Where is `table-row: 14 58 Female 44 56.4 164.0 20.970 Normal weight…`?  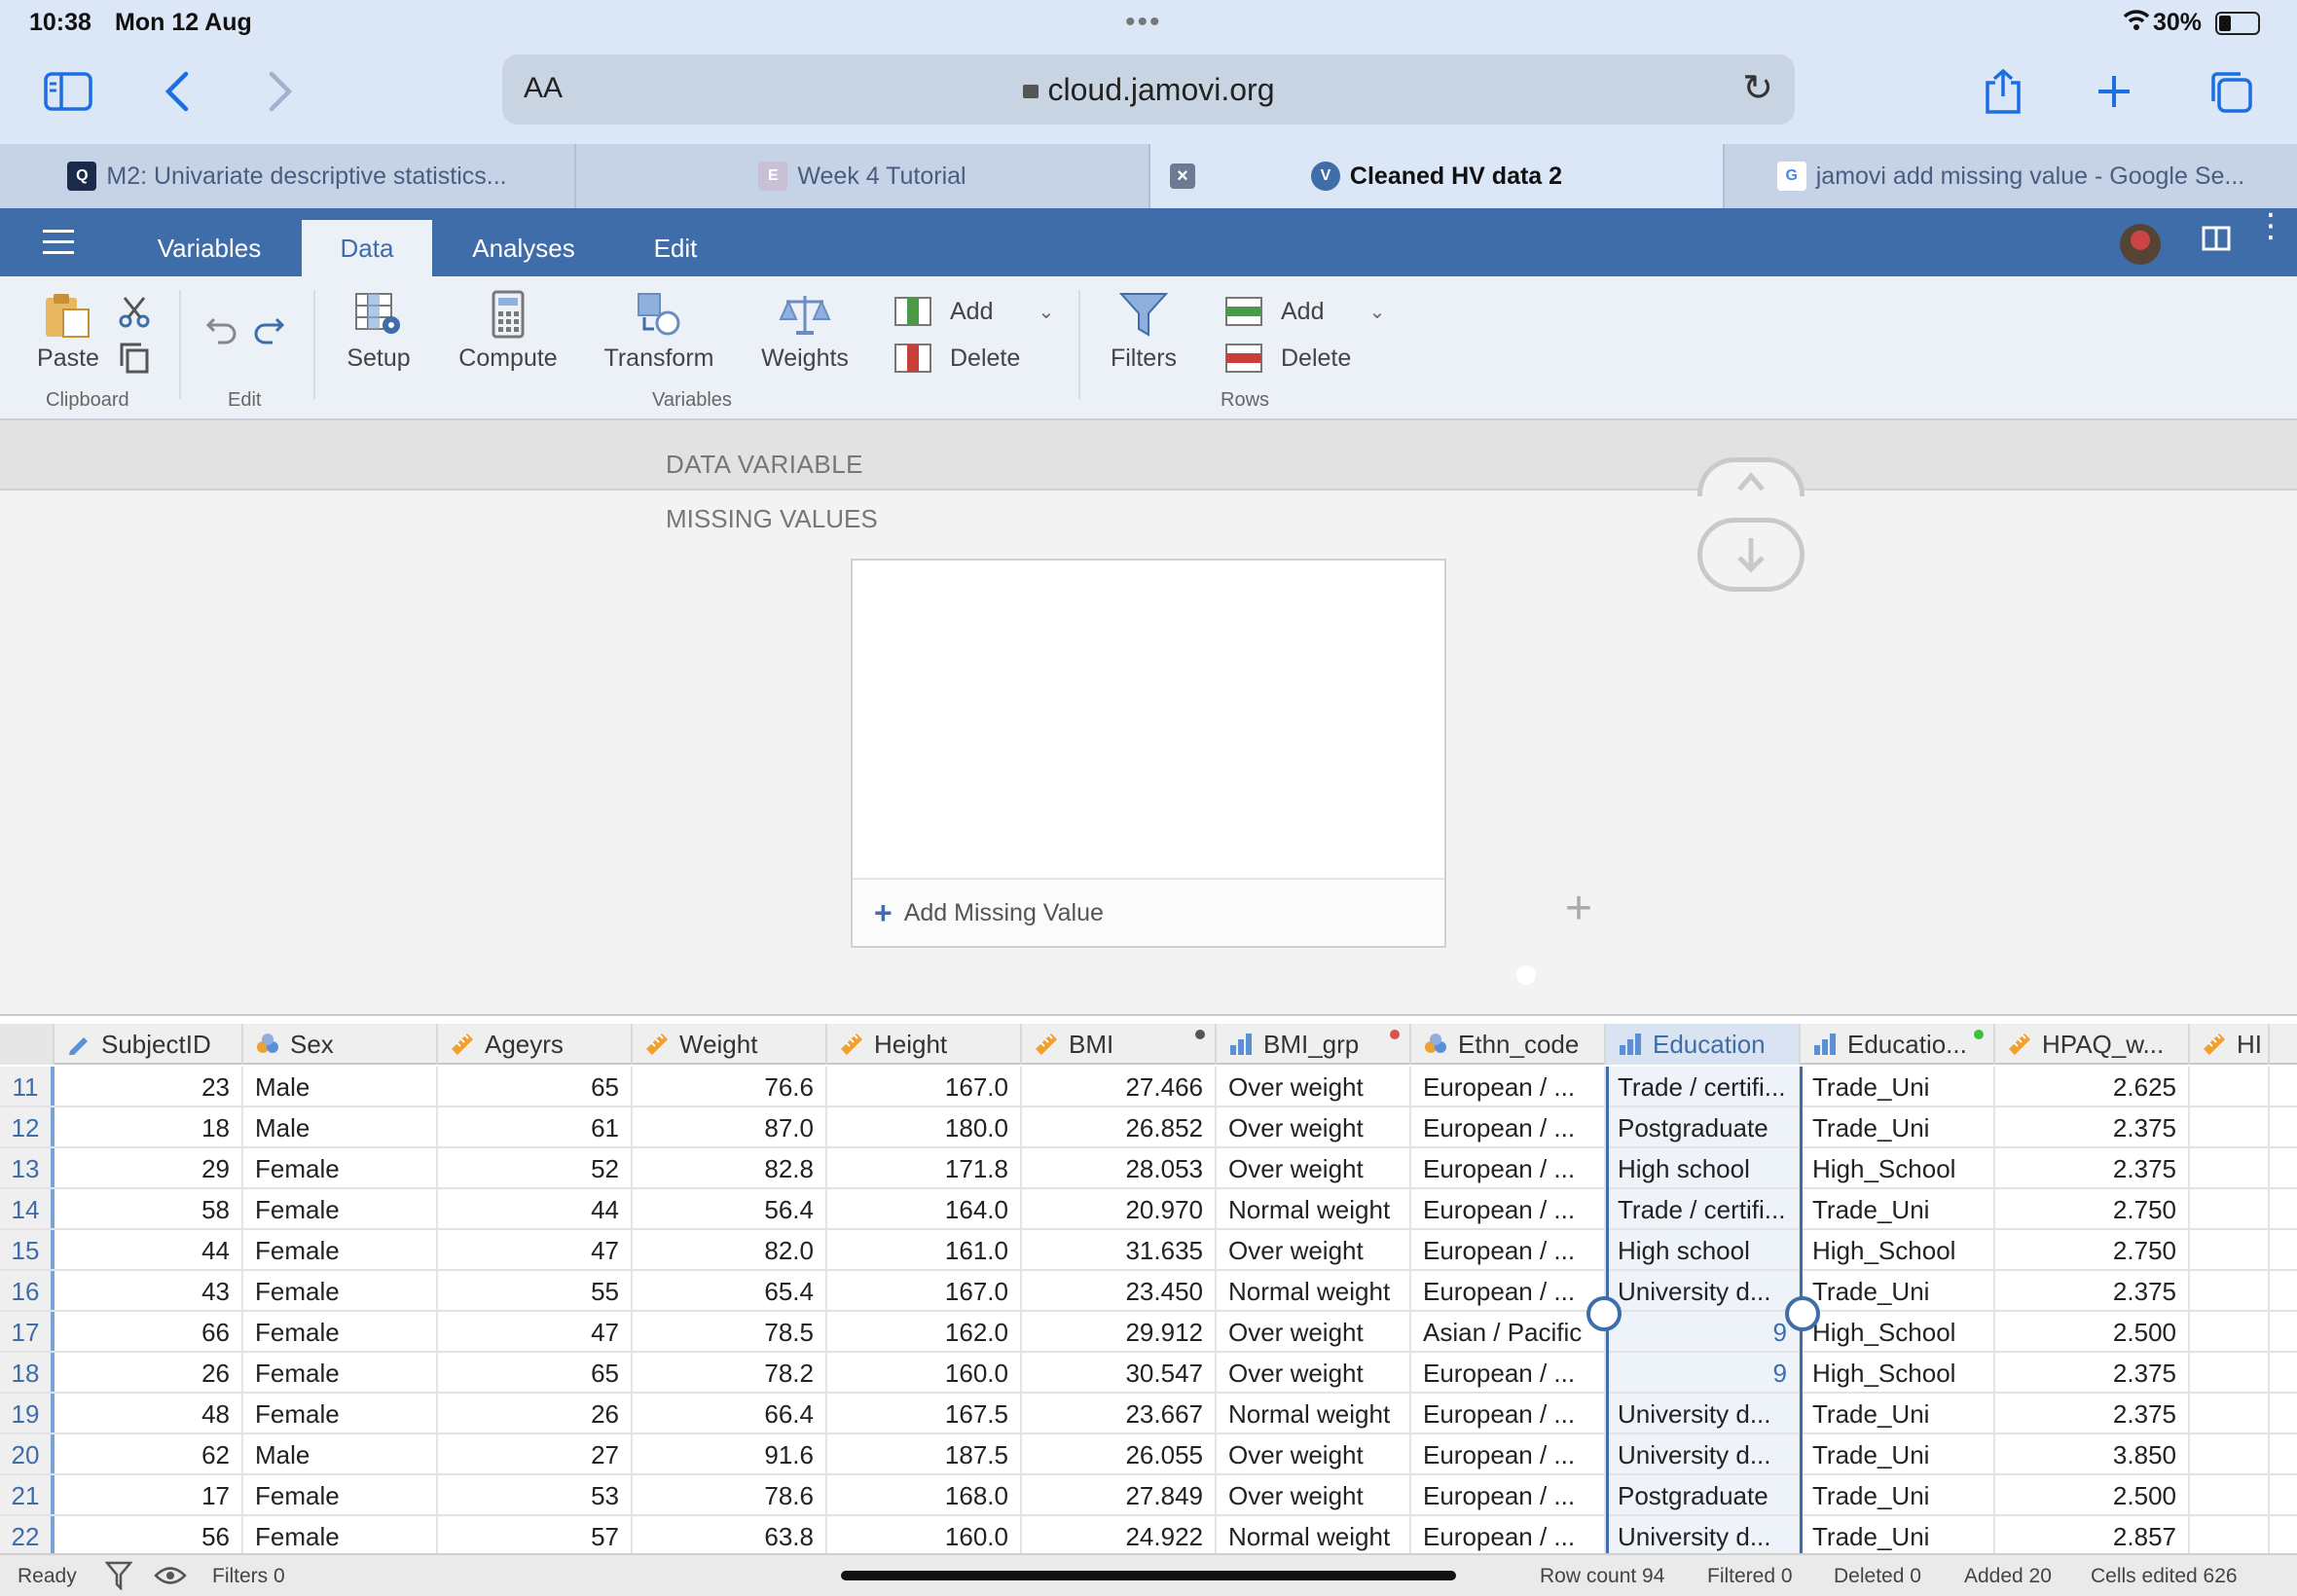
table-row: 14 58 Female 44 56.4 164.0 20.970 Normal weight… is located at coordinates (1148, 1209).